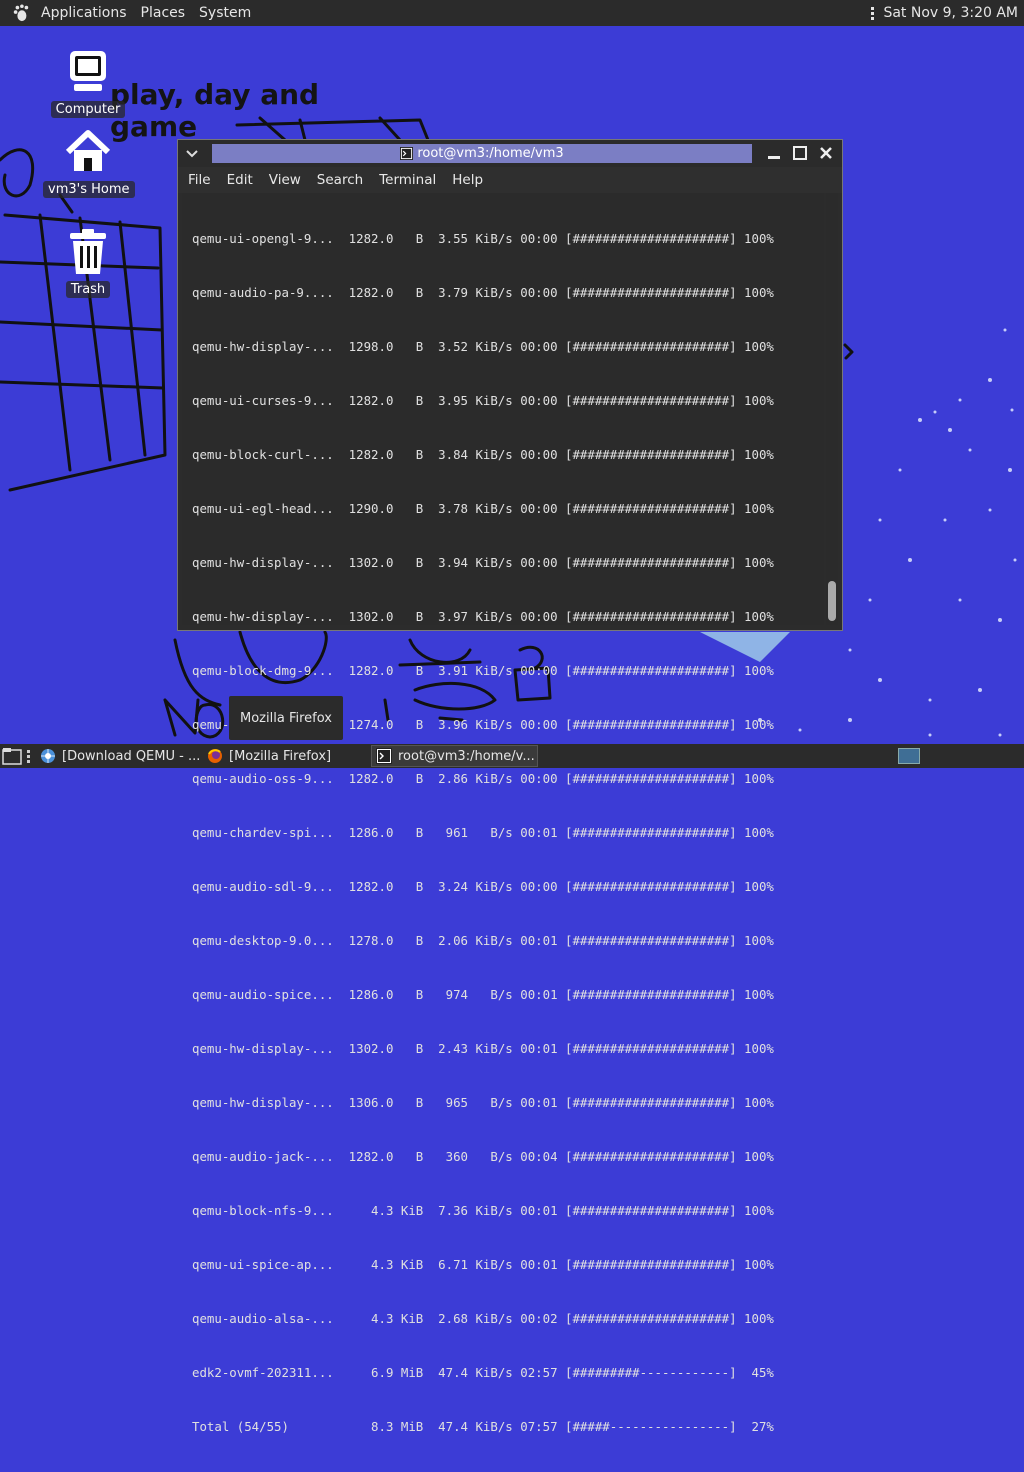  Describe the element at coordinates (215, 756) in the screenshot. I see `firefox-icon` at that location.